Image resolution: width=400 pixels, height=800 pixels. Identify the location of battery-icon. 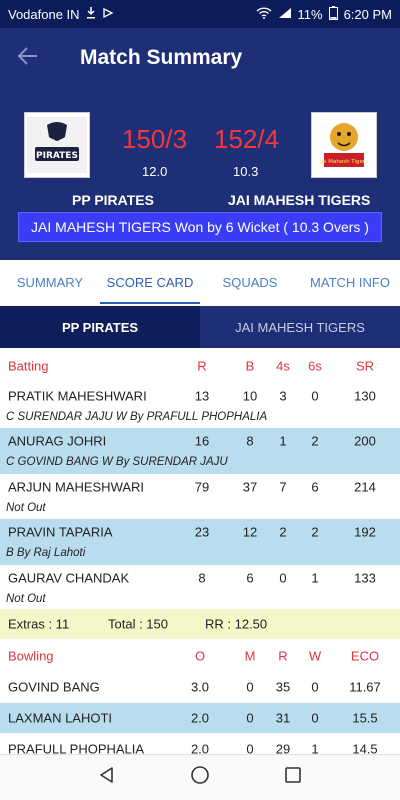
(333, 14).